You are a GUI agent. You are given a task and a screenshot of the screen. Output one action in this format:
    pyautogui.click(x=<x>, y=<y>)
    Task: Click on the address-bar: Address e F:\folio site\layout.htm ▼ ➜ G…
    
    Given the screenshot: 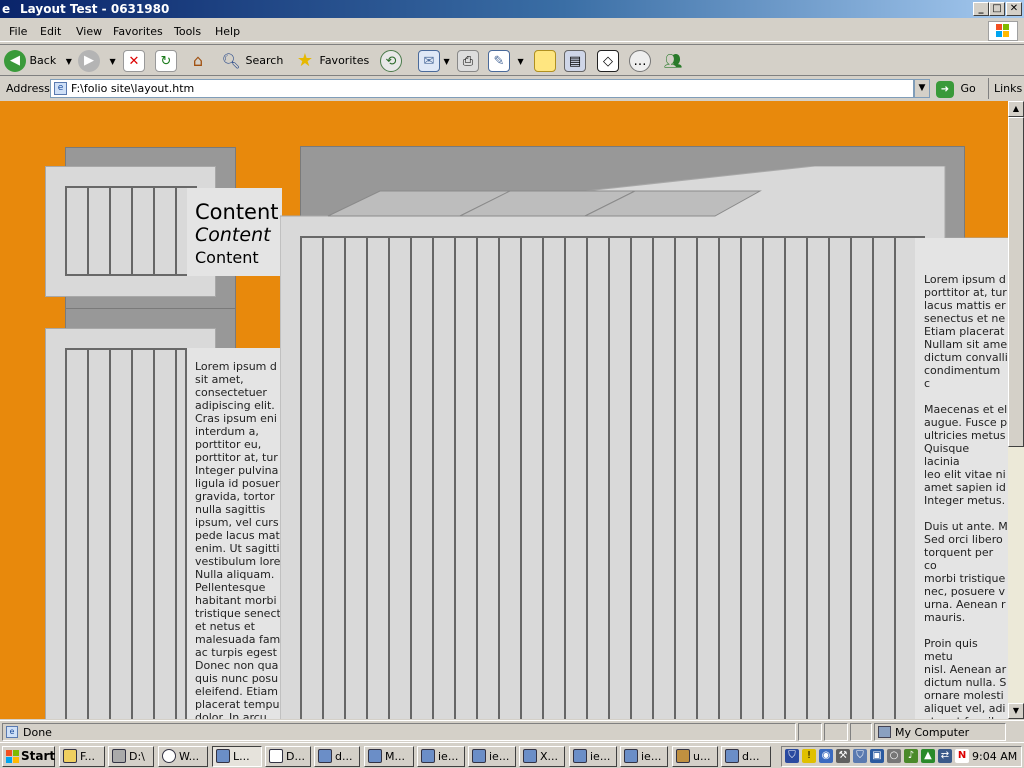 What is the action you would take?
    pyautogui.click(x=512, y=88)
    